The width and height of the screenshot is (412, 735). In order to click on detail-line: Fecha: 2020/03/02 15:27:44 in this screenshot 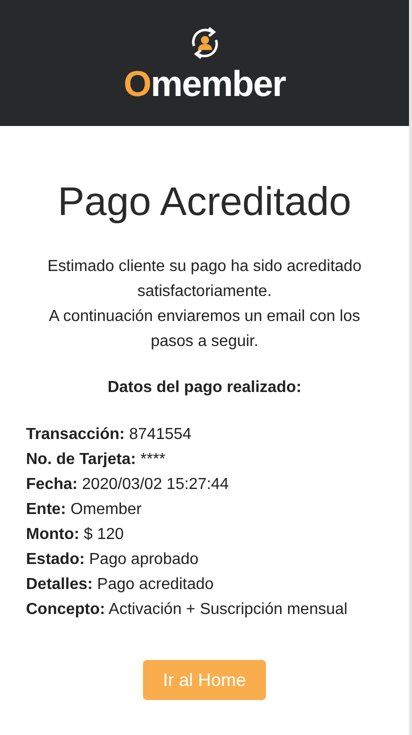, I will do `click(128, 485)`.